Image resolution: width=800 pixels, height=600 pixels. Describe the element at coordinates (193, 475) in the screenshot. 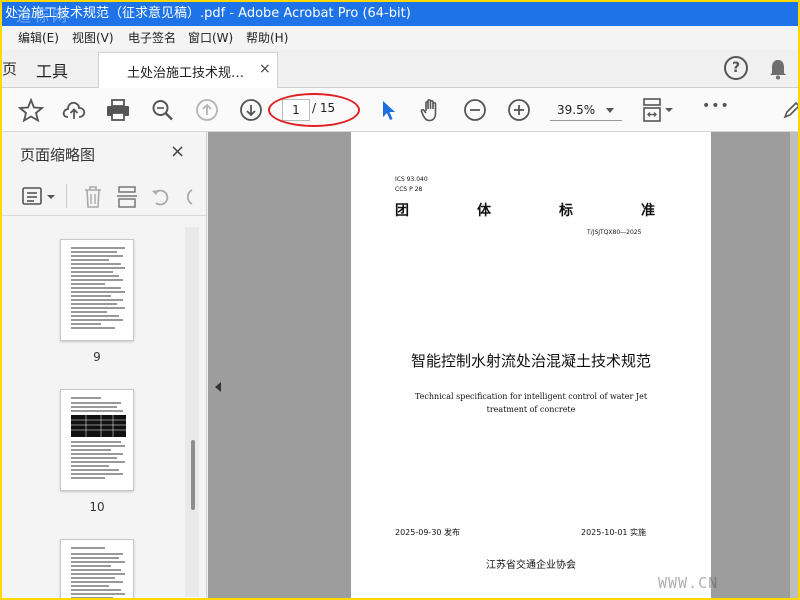

I see `thumbnail-scrollbar-thumb` at that location.